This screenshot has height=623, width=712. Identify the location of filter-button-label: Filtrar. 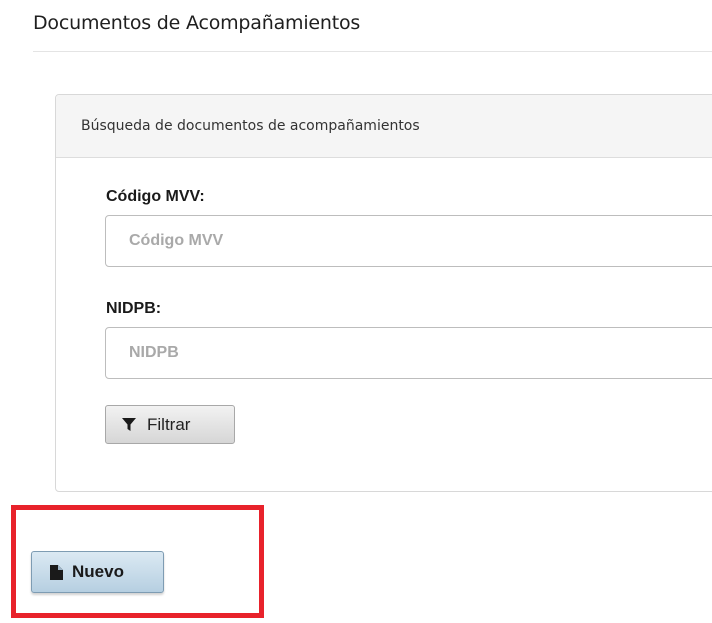
(169, 424).